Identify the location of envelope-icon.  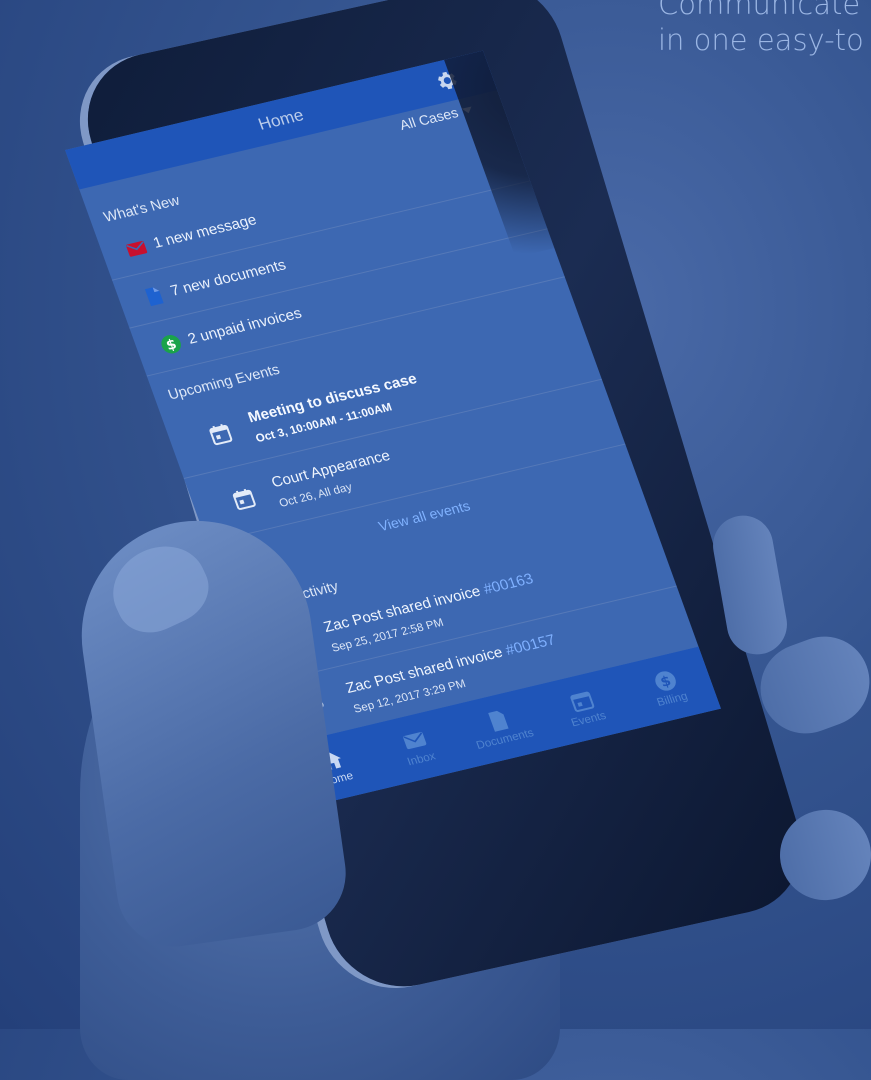
(137, 248).